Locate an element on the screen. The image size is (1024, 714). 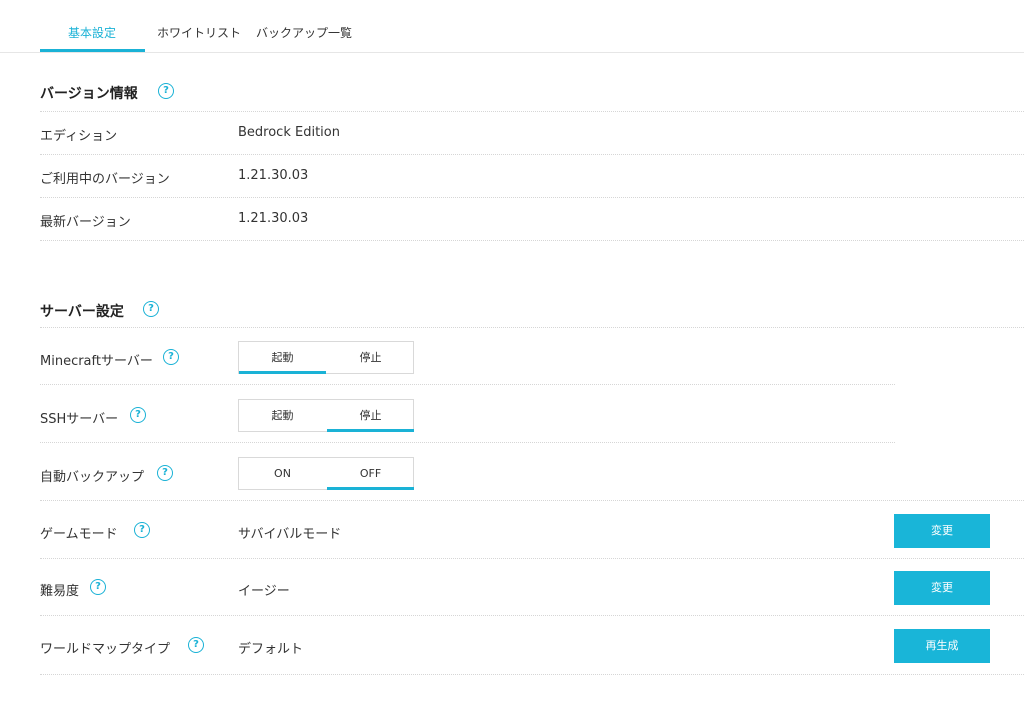
tab-backup-list: バックアップ一覧 is located at coordinates (304, 32).